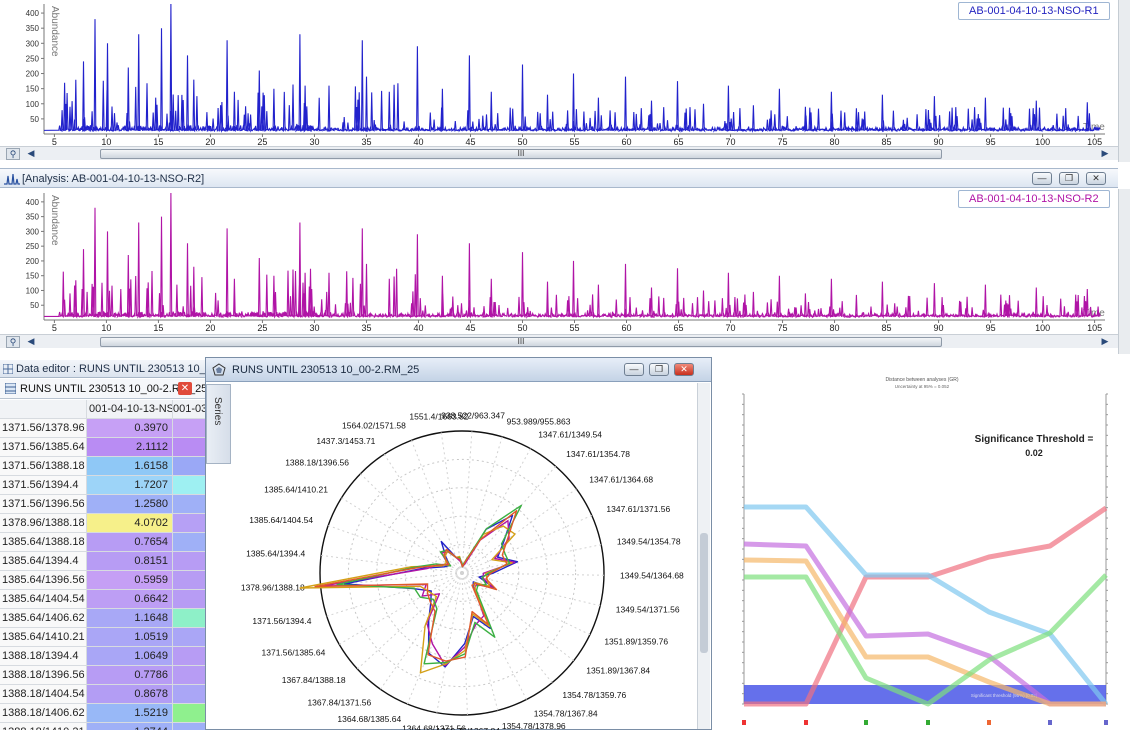 The height and width of the screenshot is (733, 1130). I want to click on table-row: 1371.56/1394.4 1.7207, so click(102, 485).